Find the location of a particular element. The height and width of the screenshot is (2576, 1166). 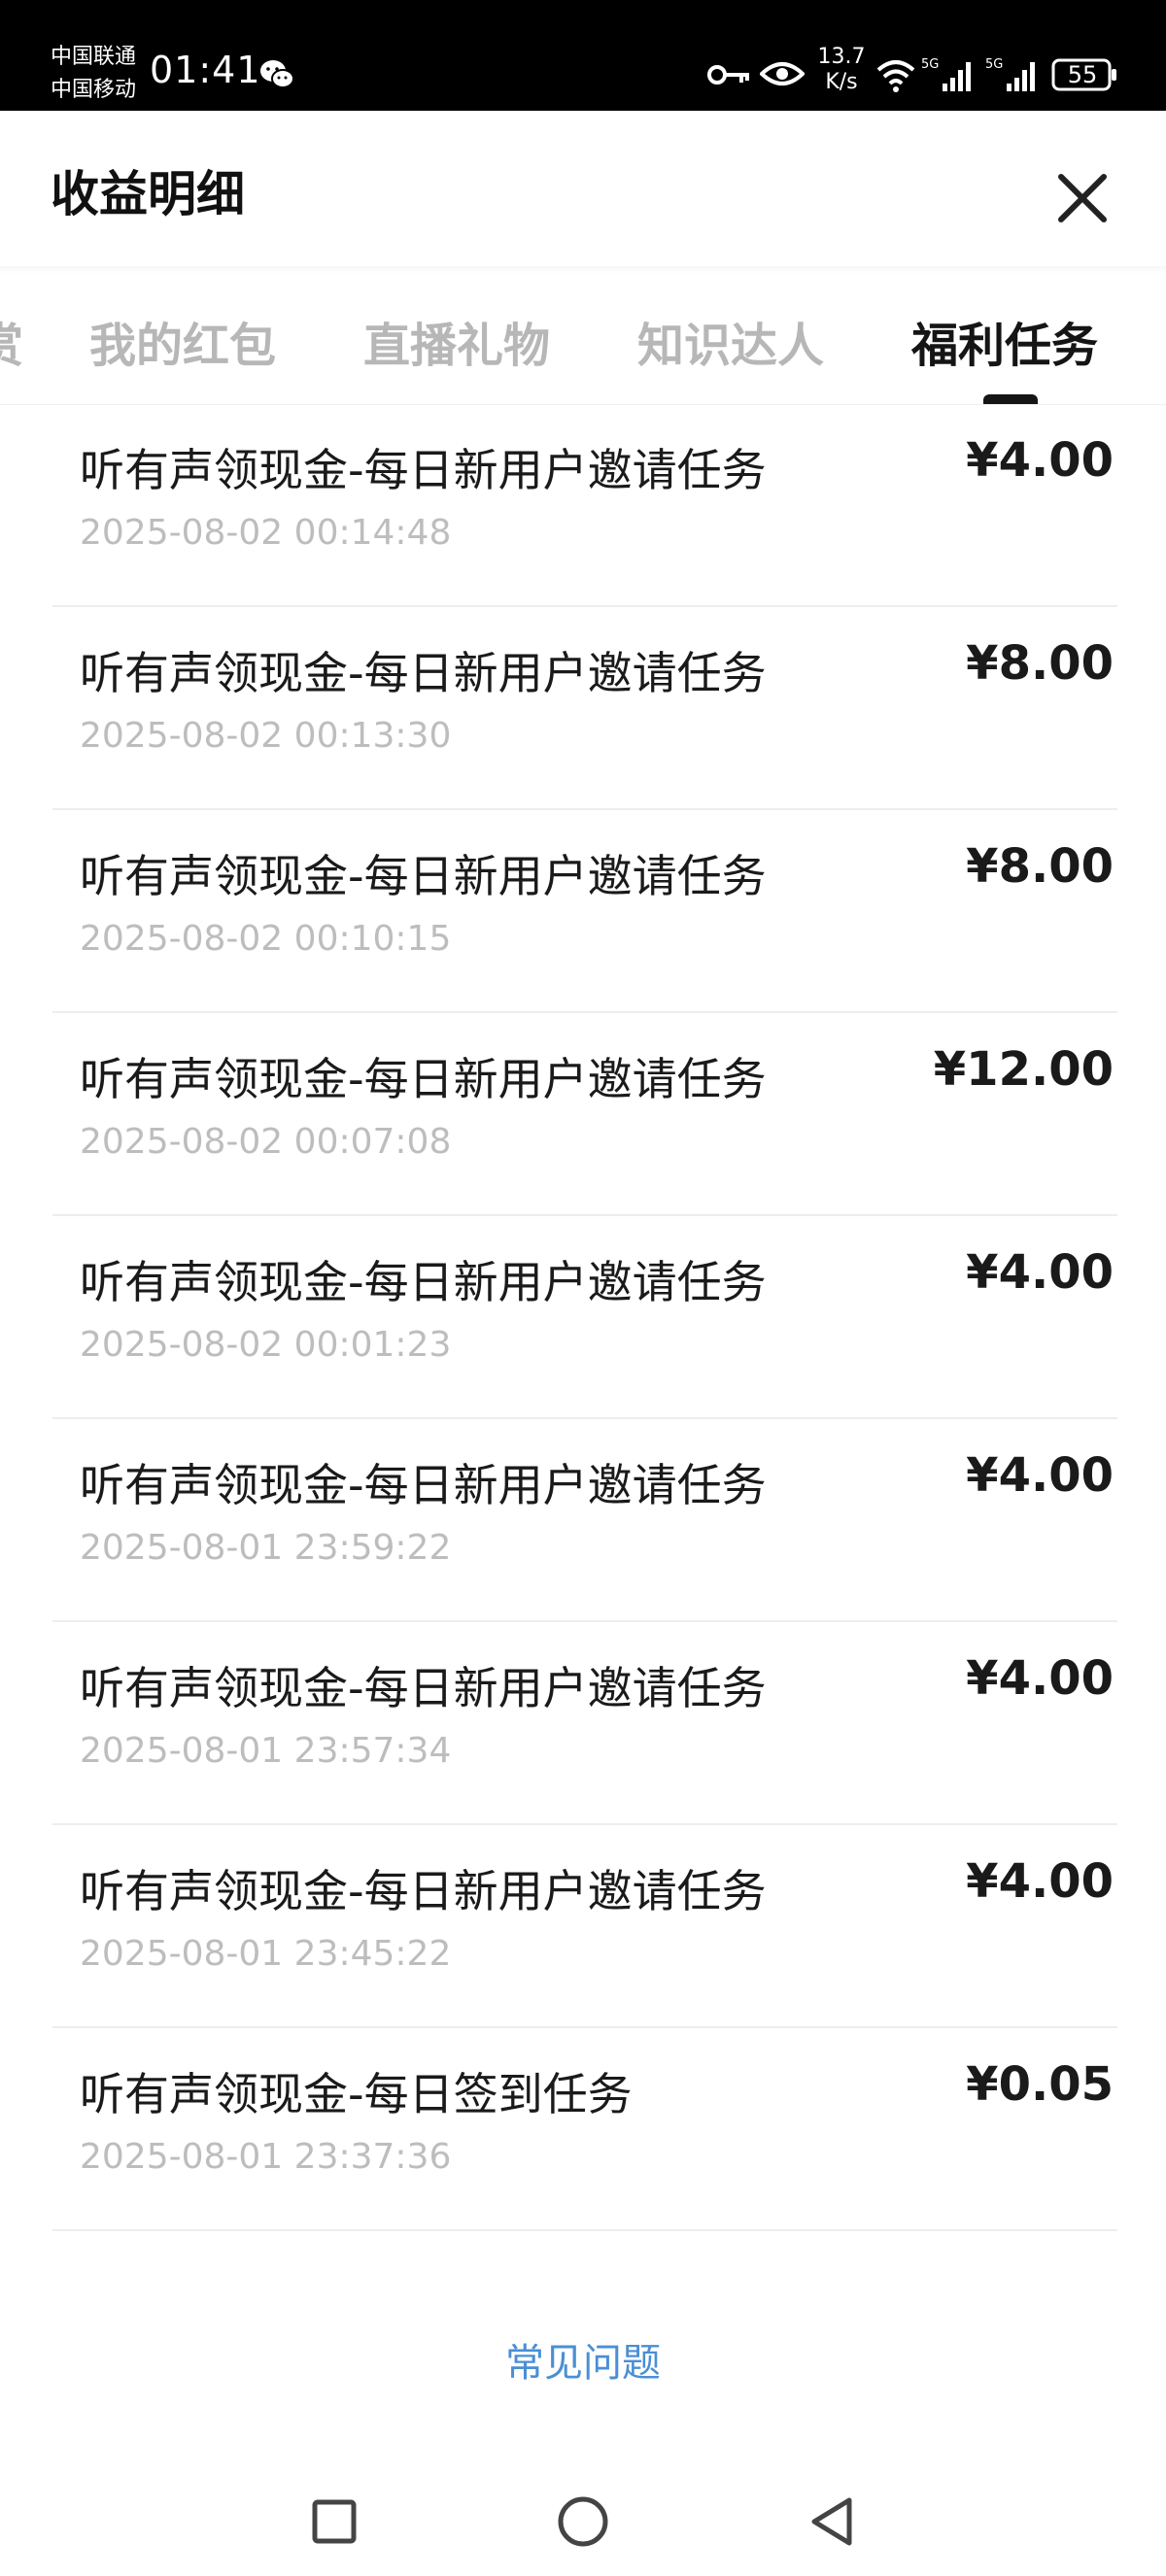

close-button is located at coordinates (1082, 198).